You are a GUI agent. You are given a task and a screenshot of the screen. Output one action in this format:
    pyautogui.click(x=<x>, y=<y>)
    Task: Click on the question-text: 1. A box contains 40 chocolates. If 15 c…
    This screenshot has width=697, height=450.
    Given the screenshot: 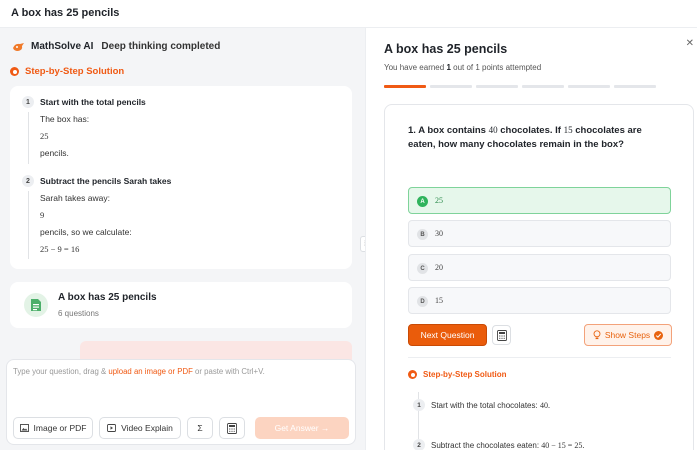 What is the action you would take?
    pyautogui.click(x=533, y=137)
    